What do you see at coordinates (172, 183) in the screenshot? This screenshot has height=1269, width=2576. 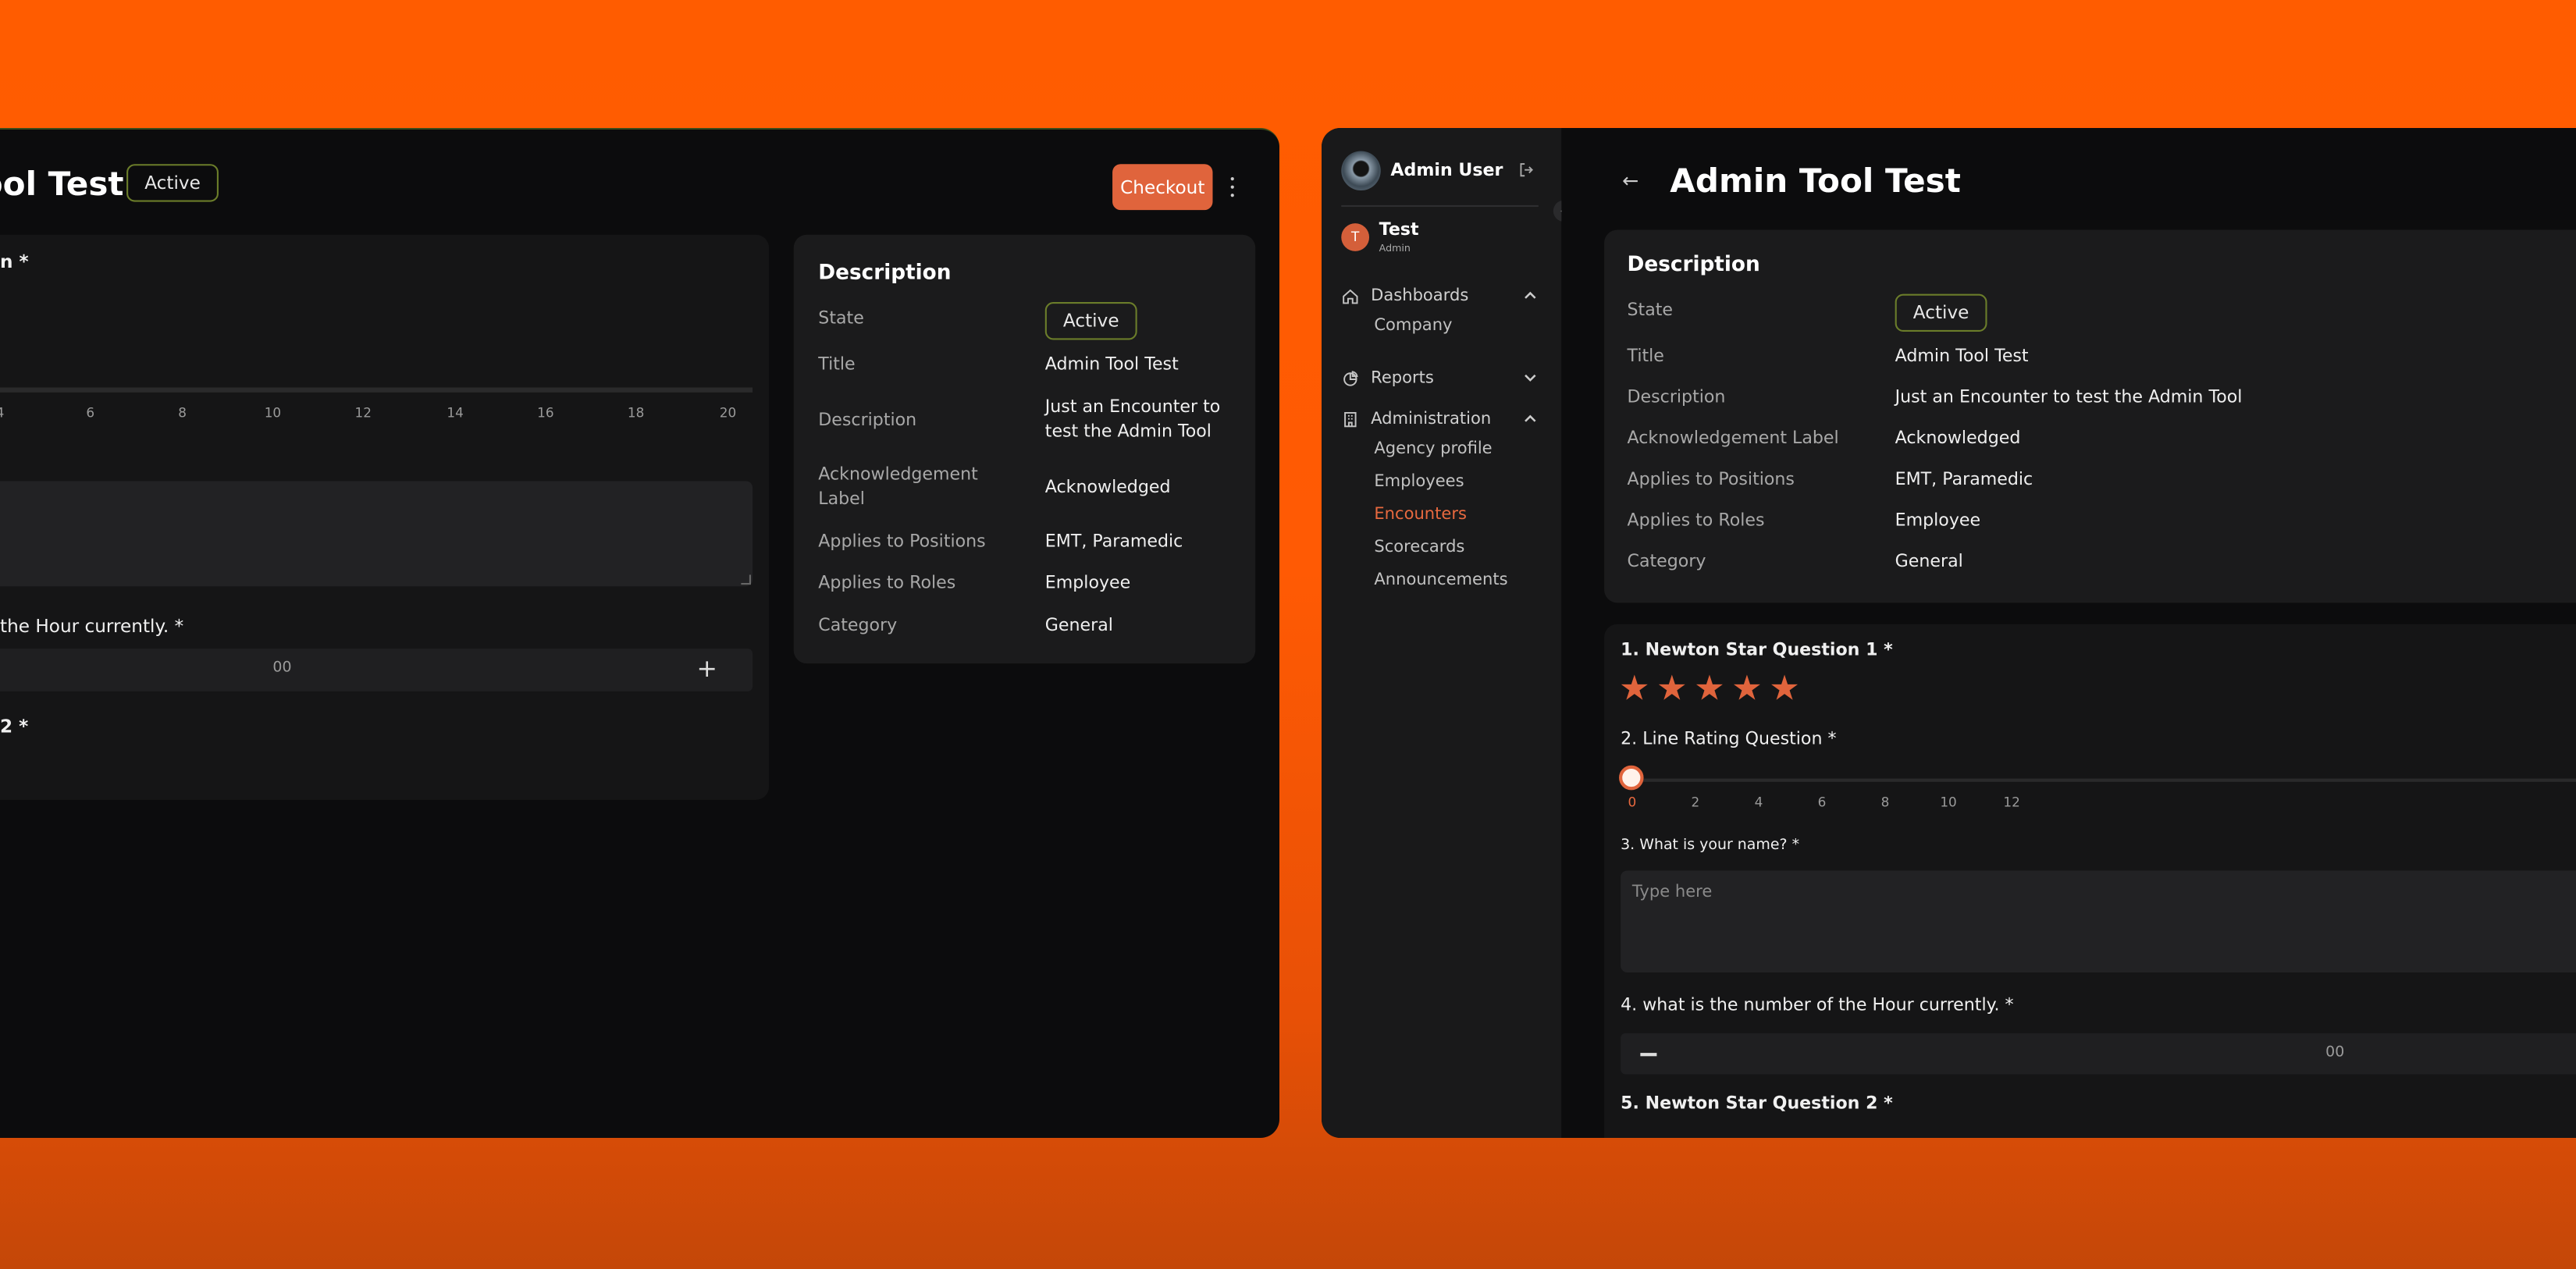 I see `status-badge: Active` at bounding box center [172, 183].